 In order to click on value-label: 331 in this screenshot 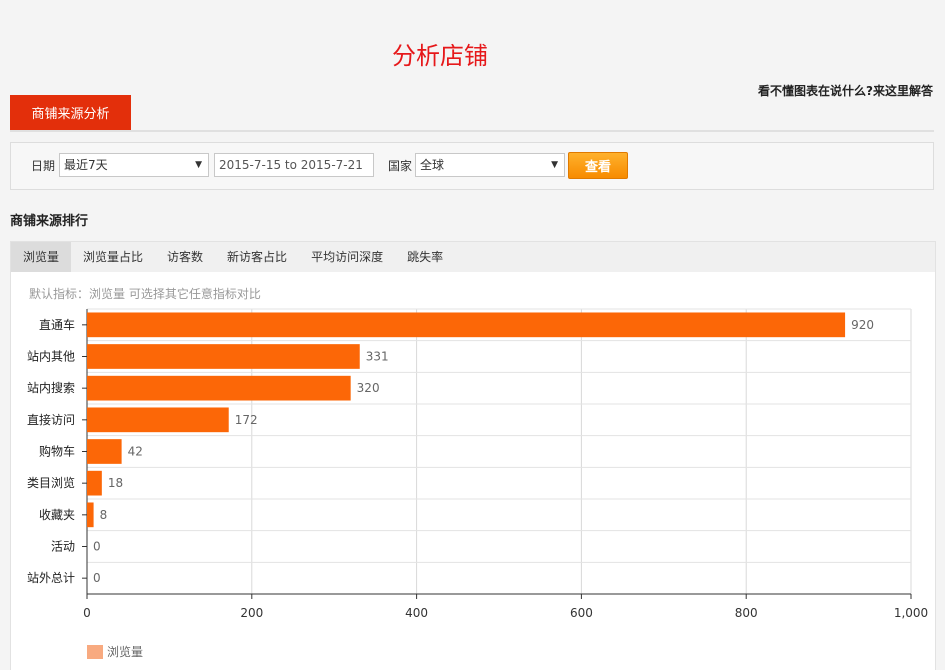, I will do `click(377, 357)`.